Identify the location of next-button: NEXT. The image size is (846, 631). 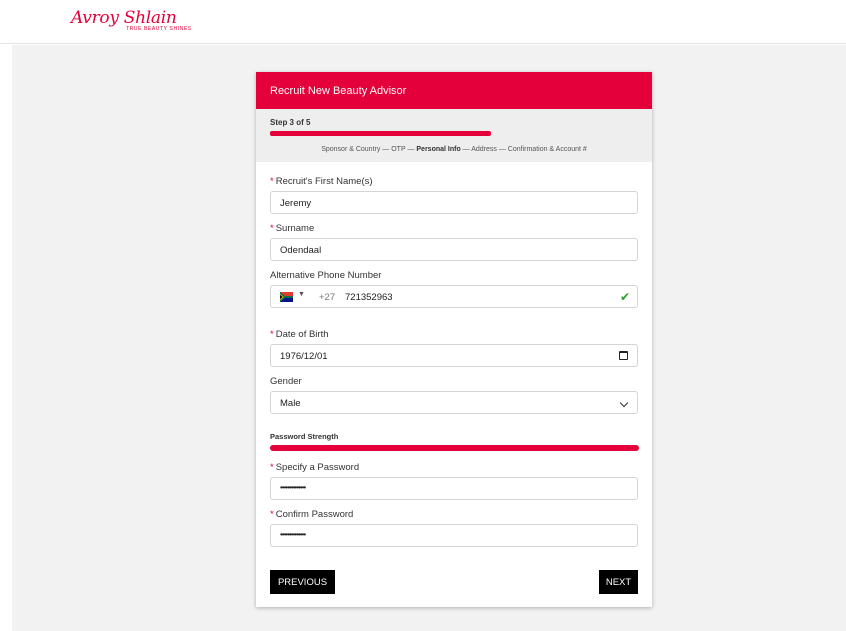
(618, 582).